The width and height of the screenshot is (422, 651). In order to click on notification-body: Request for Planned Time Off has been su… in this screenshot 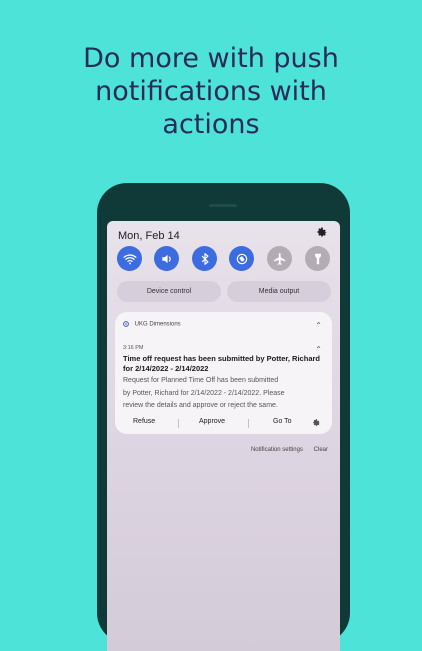, I will do `click(225, 394)`.